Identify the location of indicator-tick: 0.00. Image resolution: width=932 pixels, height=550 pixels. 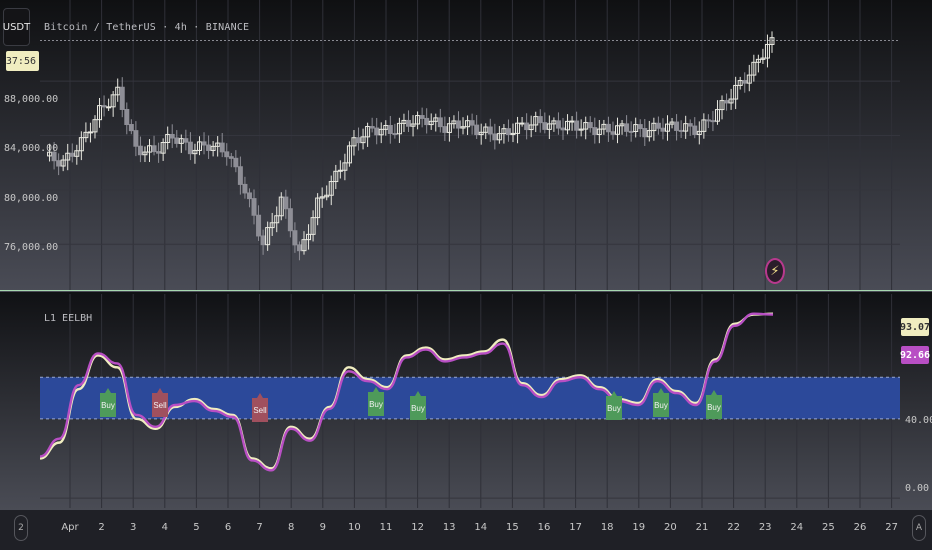
(917, 488).